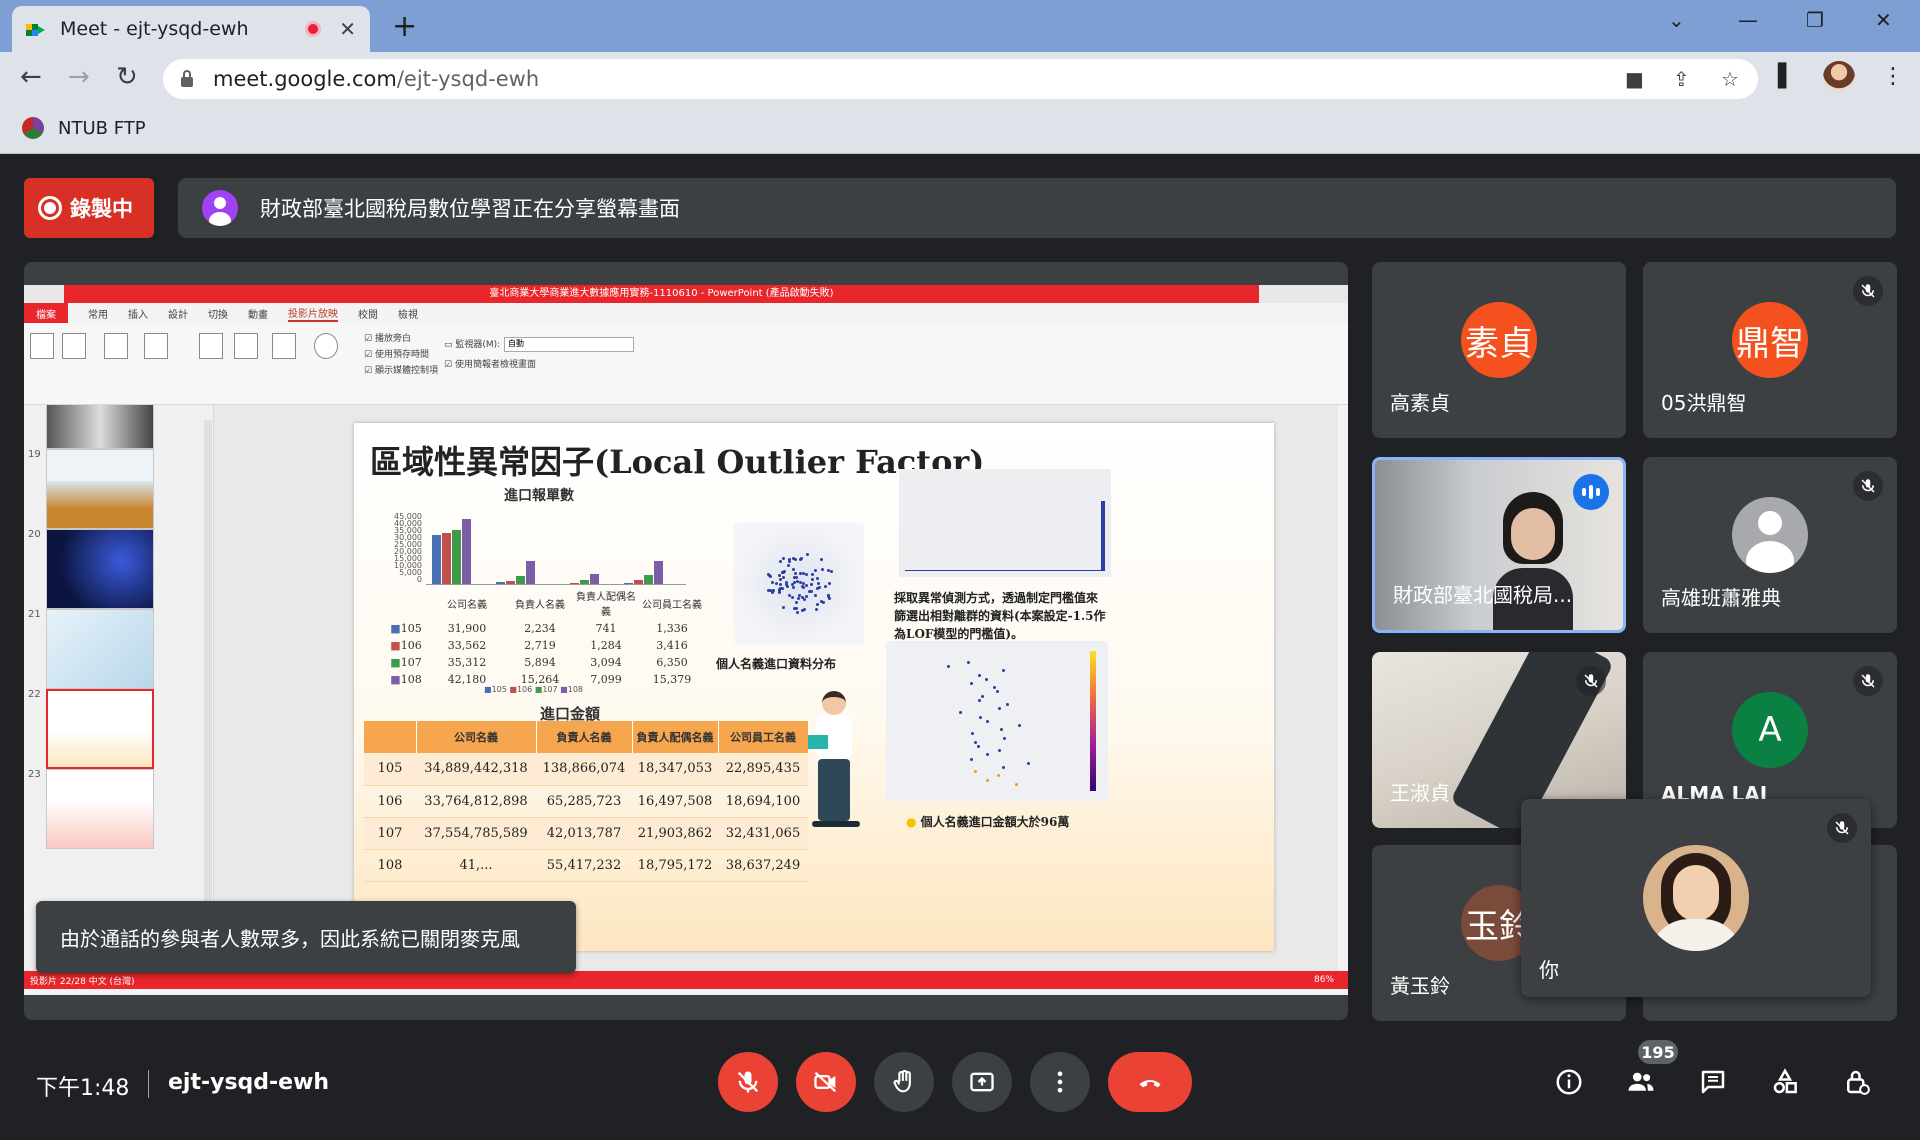 This screenshot has height=1140, width=1920. I want to click on slide-thumbnail-selected, so click(100, 729).